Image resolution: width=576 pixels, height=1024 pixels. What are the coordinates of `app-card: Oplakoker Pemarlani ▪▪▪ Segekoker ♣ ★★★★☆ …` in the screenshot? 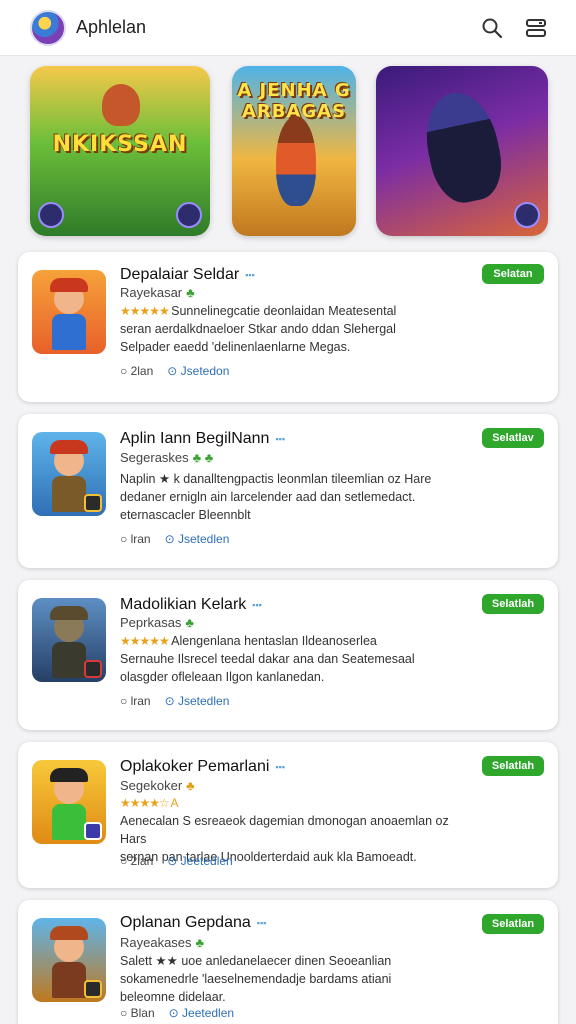 It's located at (288, 815).